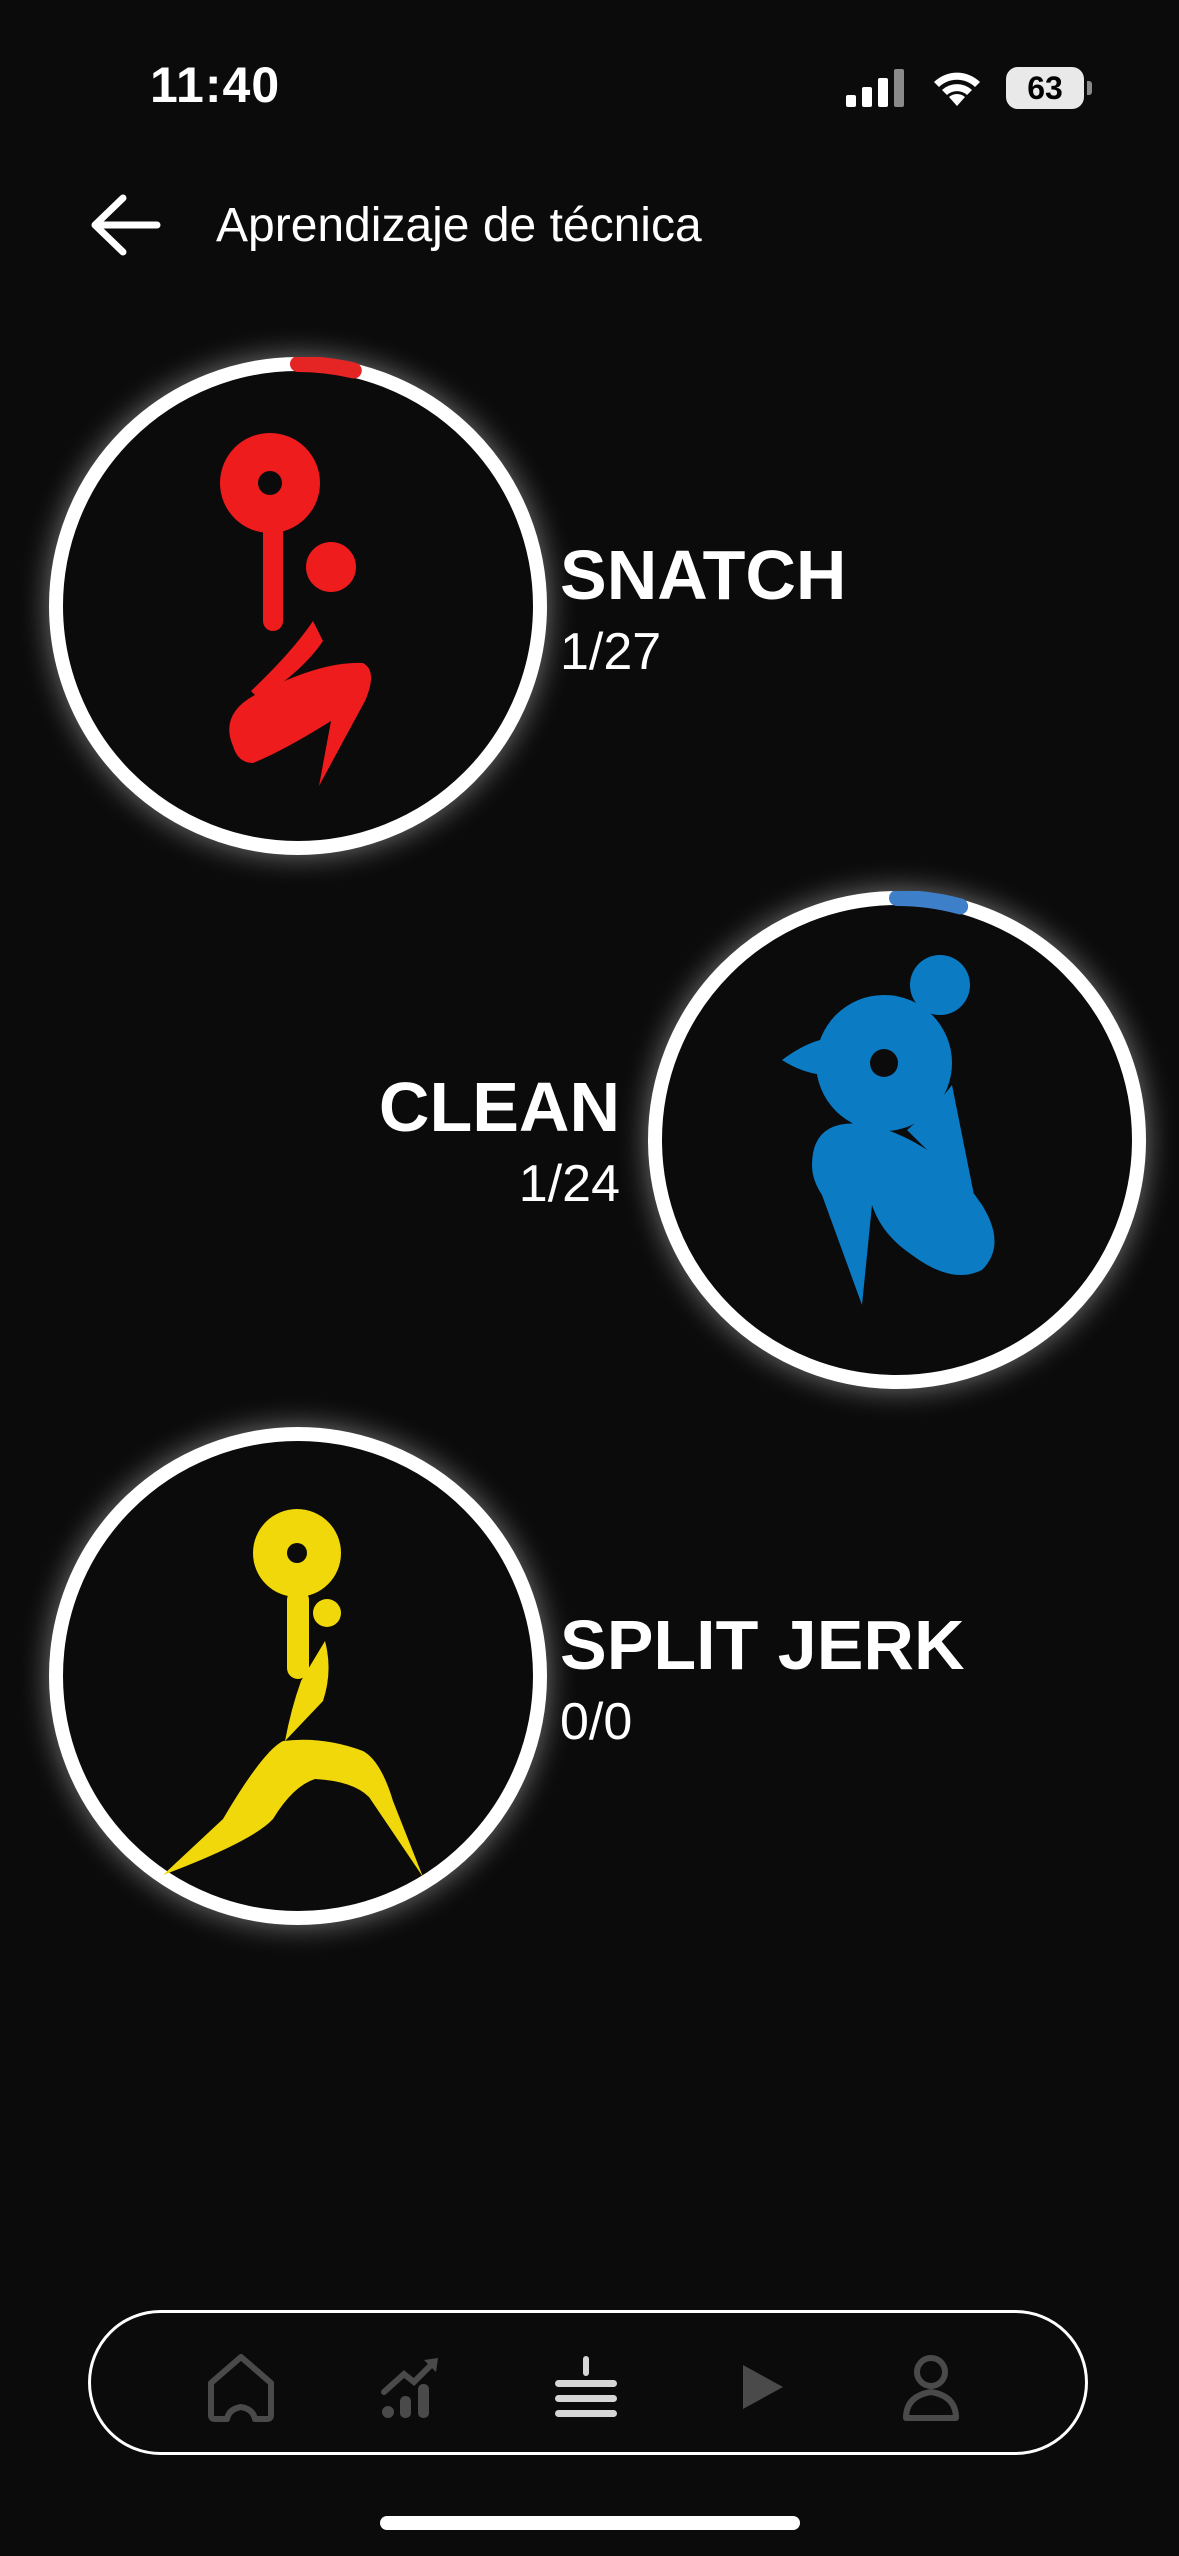 The width and height of the screenshot is (1179, 2556). I want to click on clean-title: CLEAN, so click(499, 1107).